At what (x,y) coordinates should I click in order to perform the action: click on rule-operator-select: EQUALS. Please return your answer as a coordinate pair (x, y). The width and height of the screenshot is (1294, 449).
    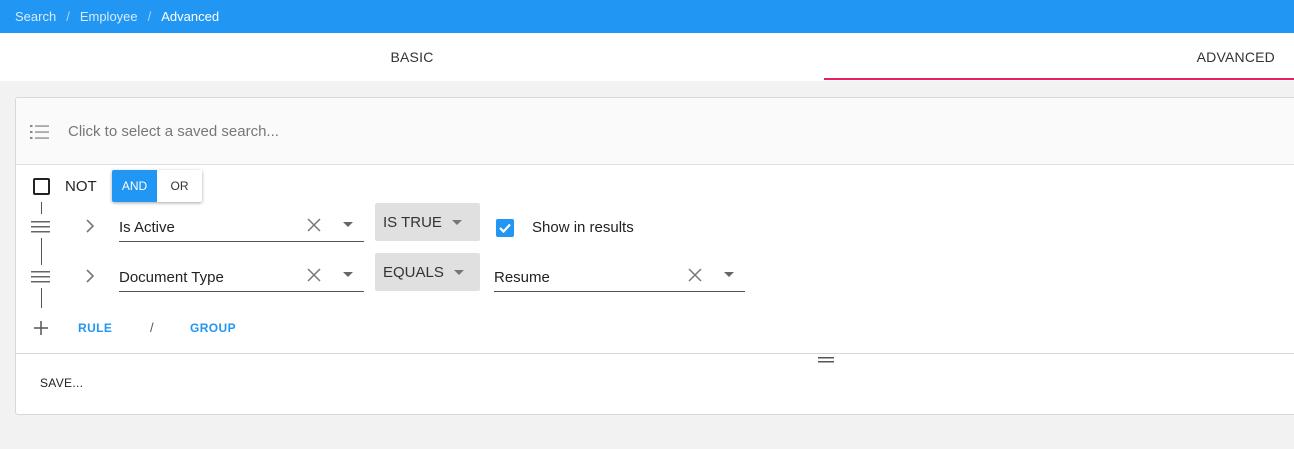
    Looking at the image, I should click on (427, 272).